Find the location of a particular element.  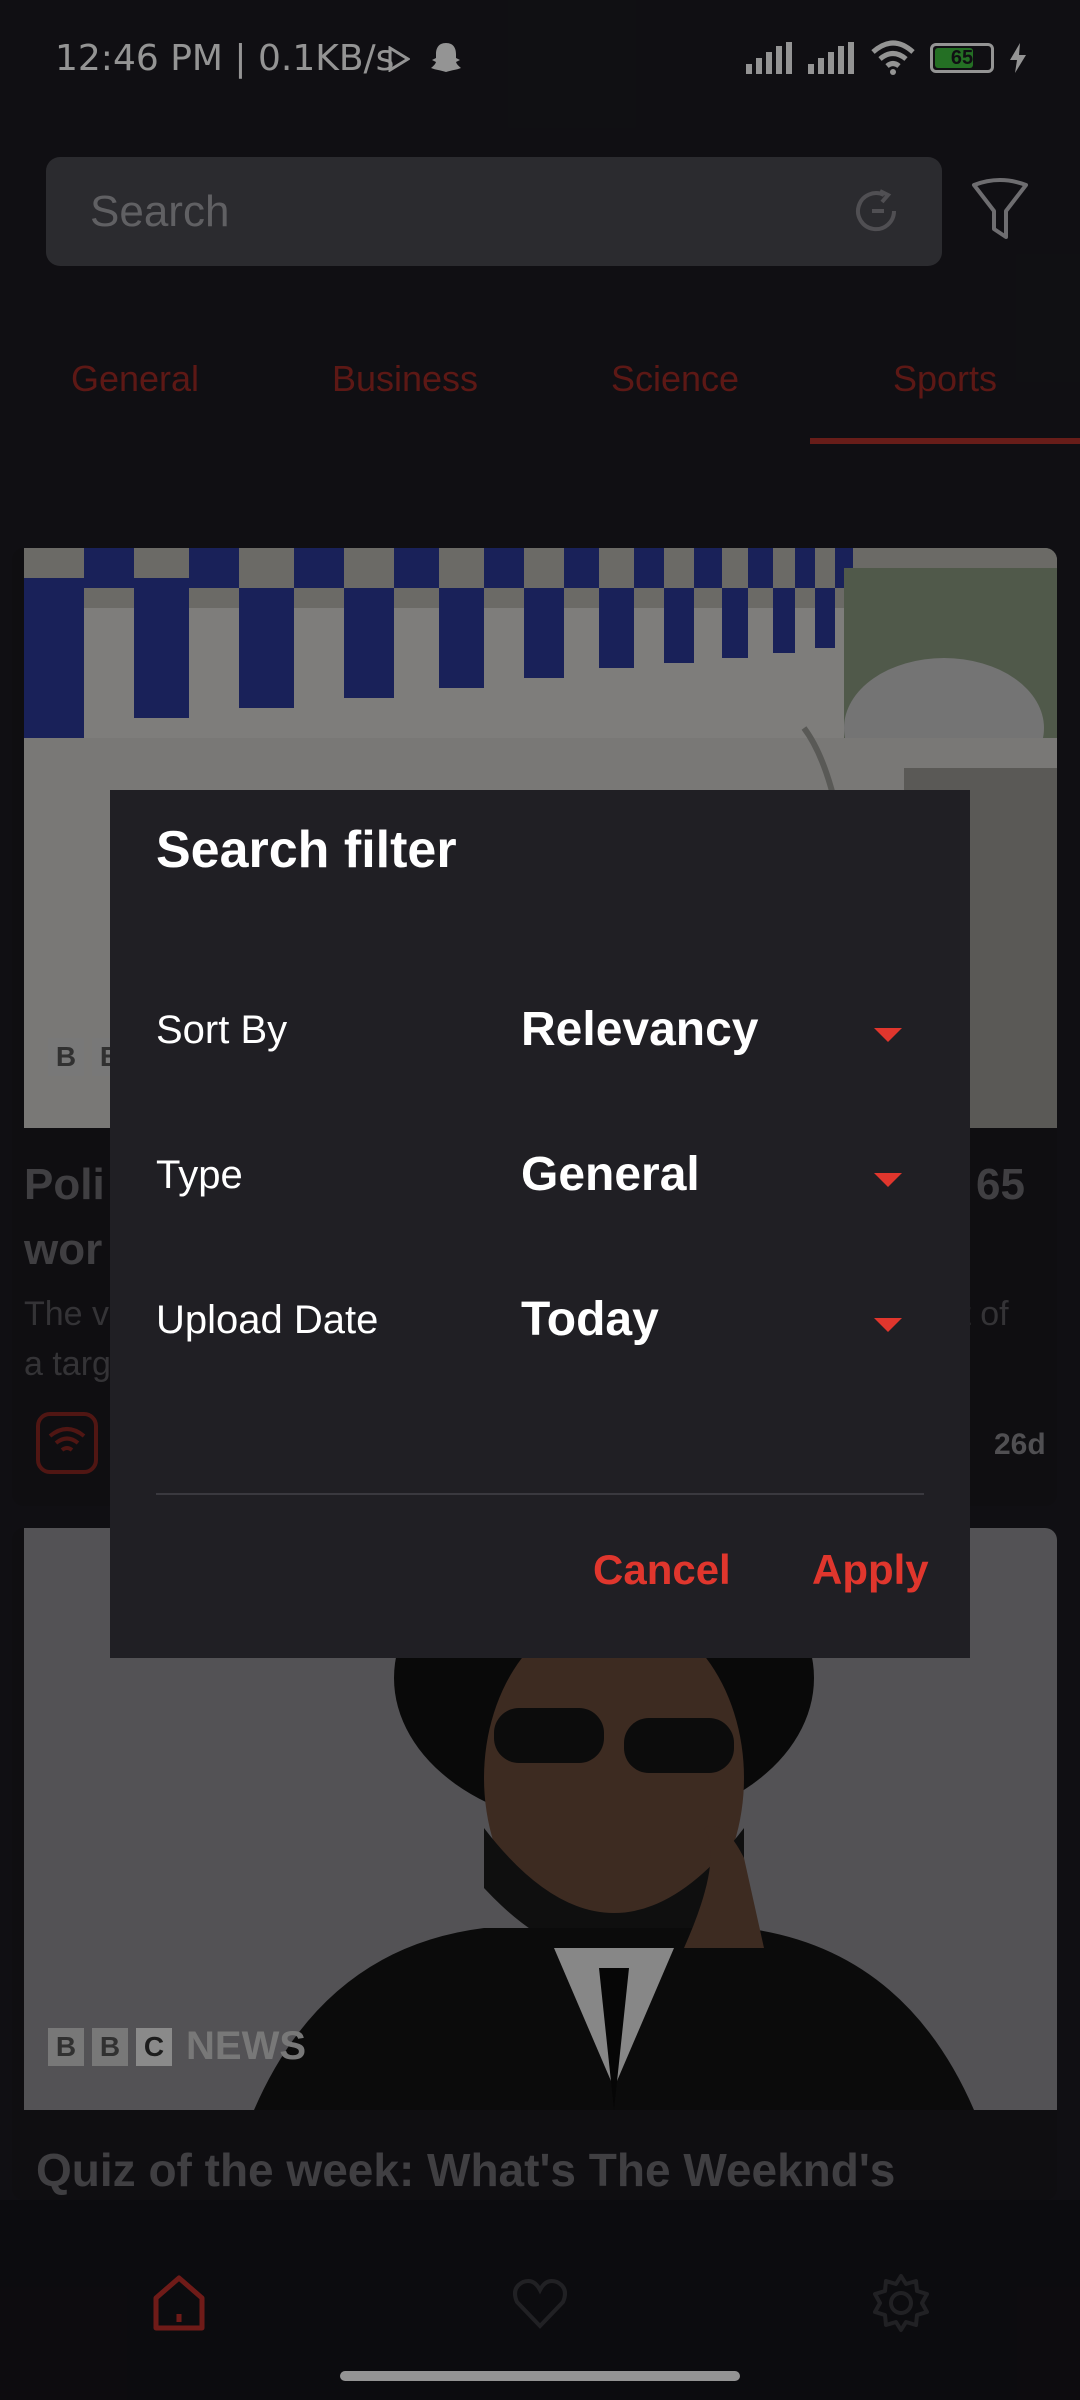

sort-by-label: Sort By is located at coordinates (222, 1030).